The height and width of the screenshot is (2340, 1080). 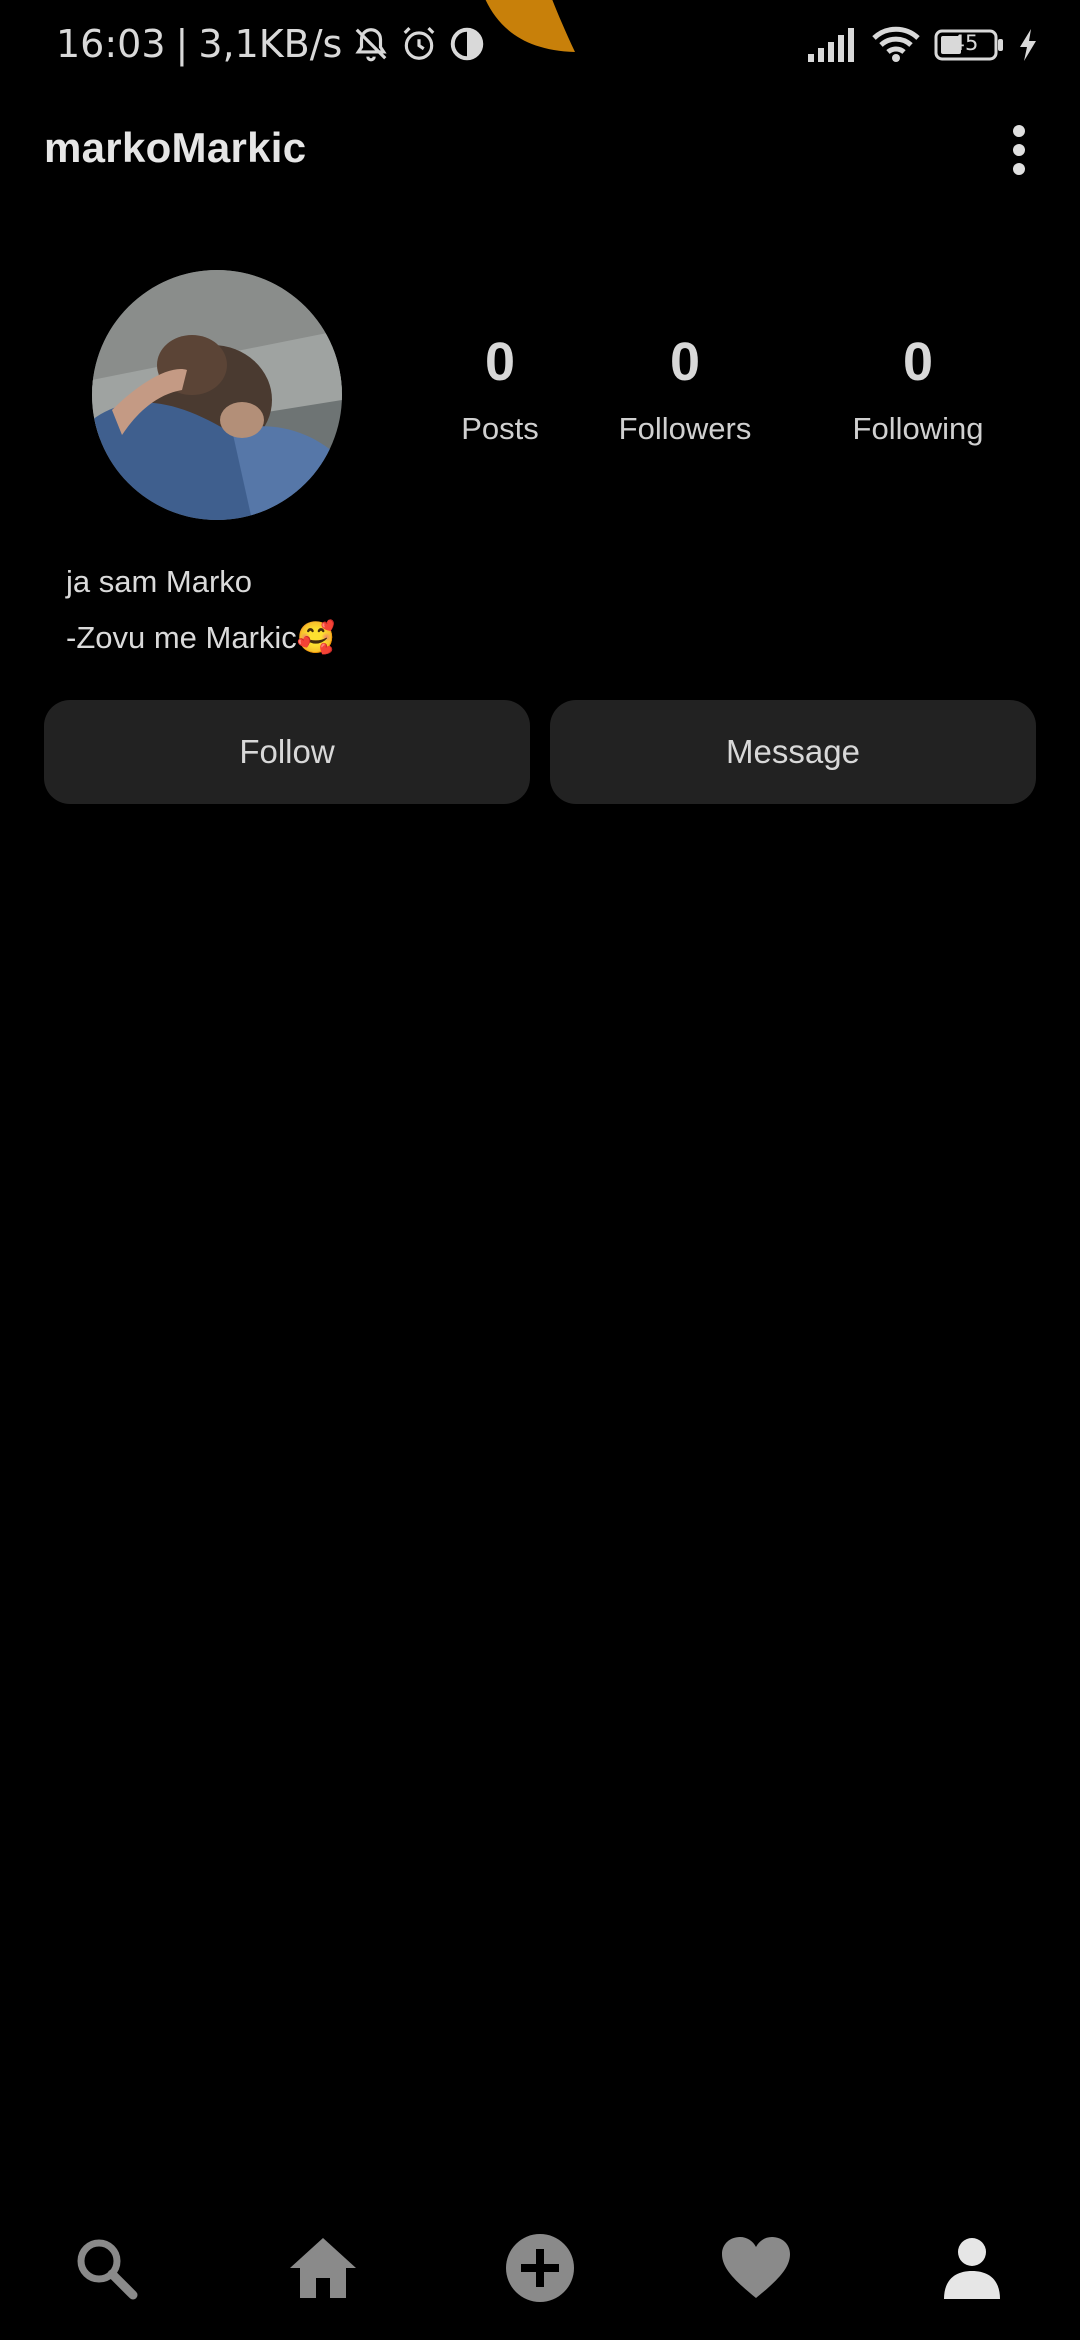 I want to click on avatar, so click(x=217, y=395).